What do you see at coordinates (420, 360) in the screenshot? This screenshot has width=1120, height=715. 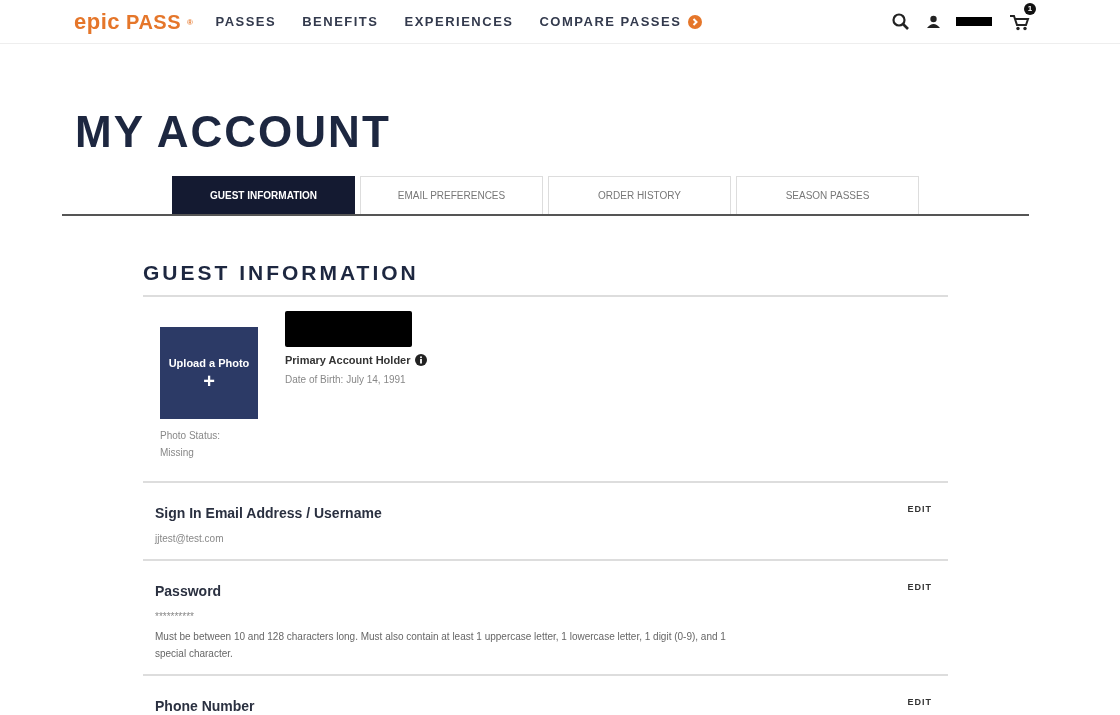 I see `info-icon` at bounding box center [420, 360].